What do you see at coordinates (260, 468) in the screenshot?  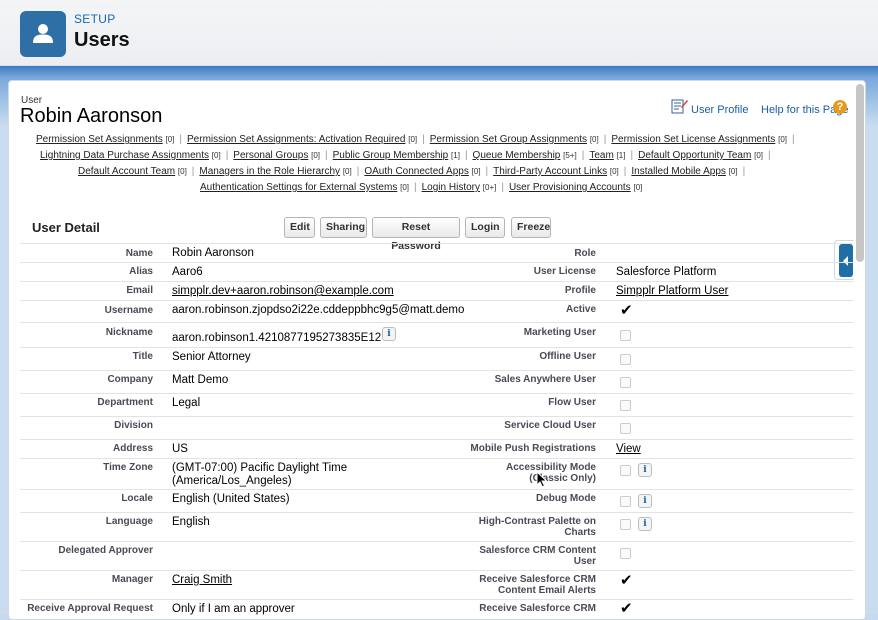 I see `field-value: (GMT-07:00) Pacific Daylight Time` at bounding box center [260, 468].